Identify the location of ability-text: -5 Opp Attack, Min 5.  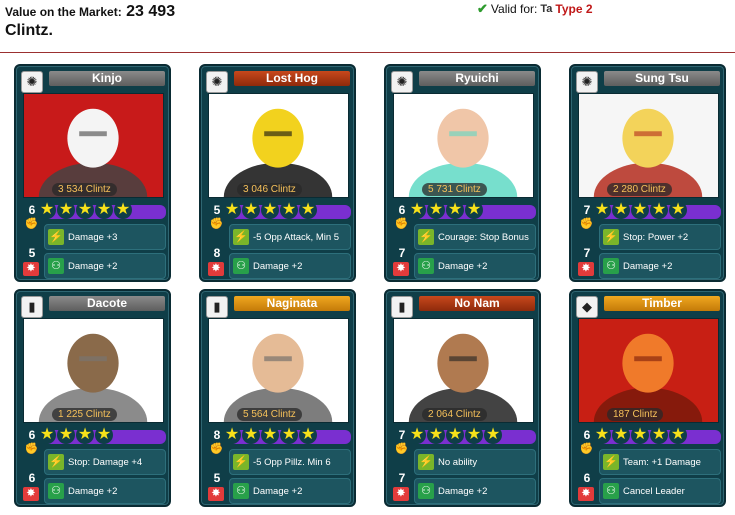
(296, 237).